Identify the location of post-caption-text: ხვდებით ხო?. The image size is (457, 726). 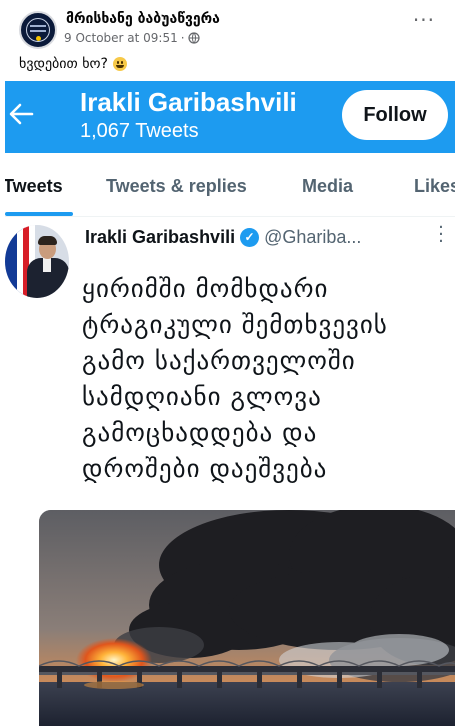
(63, 64).